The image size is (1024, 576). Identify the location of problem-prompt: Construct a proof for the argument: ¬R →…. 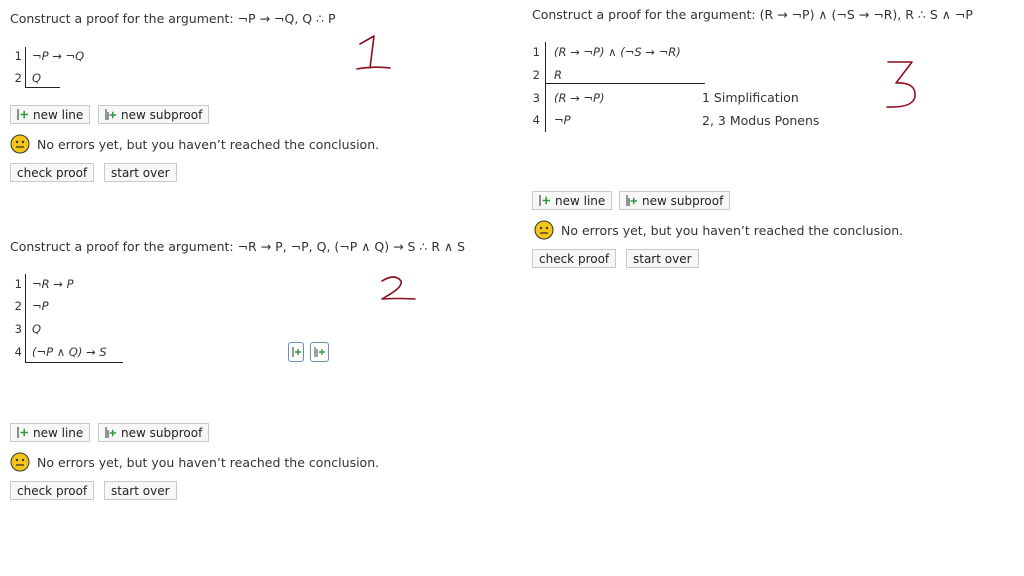
(238, 246).